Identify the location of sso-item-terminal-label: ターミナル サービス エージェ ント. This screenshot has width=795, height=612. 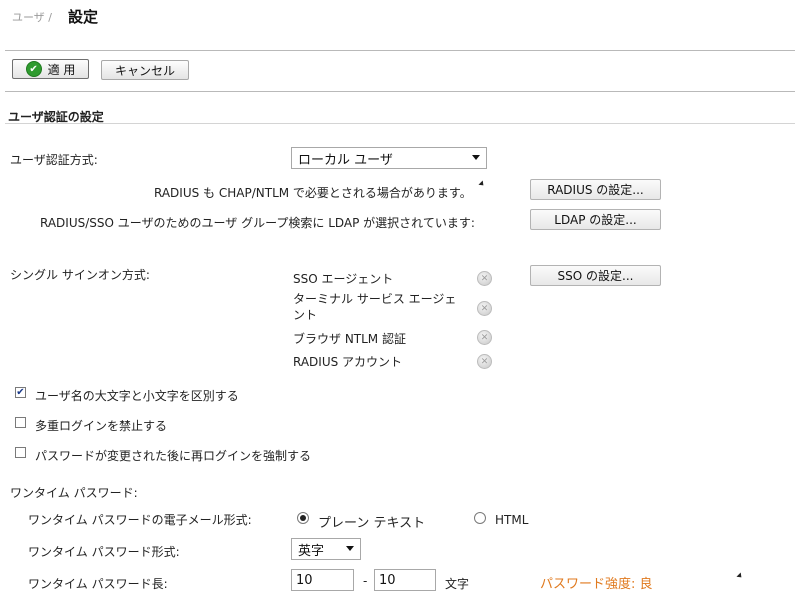
(375, 307).